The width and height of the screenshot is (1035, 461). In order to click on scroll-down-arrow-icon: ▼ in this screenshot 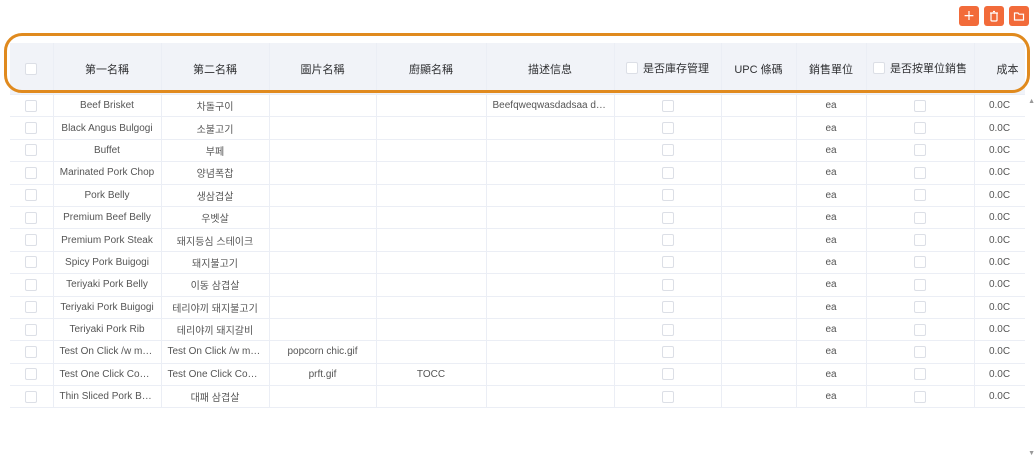, I will do `click(1031, 453)`.